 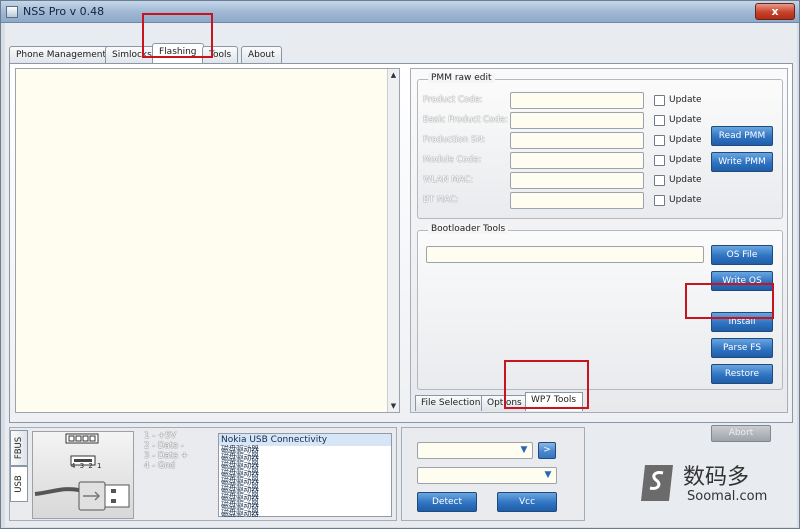 What do you see at coordinates (742, 136) in the screenshot?
I see `read-pmm-button: Read PMM` at bounding box center [742, 136].